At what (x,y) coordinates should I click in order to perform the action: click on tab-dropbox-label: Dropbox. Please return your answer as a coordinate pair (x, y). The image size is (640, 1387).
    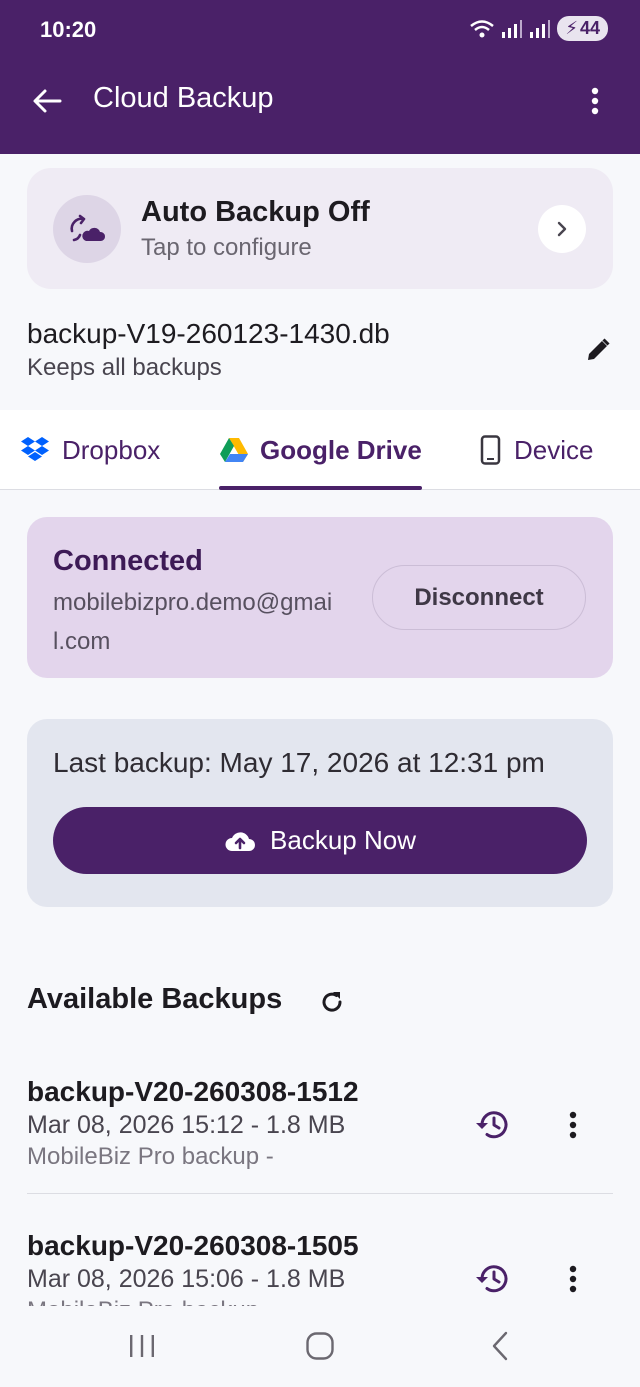
    Looking at the image, I should click on (111, 449).